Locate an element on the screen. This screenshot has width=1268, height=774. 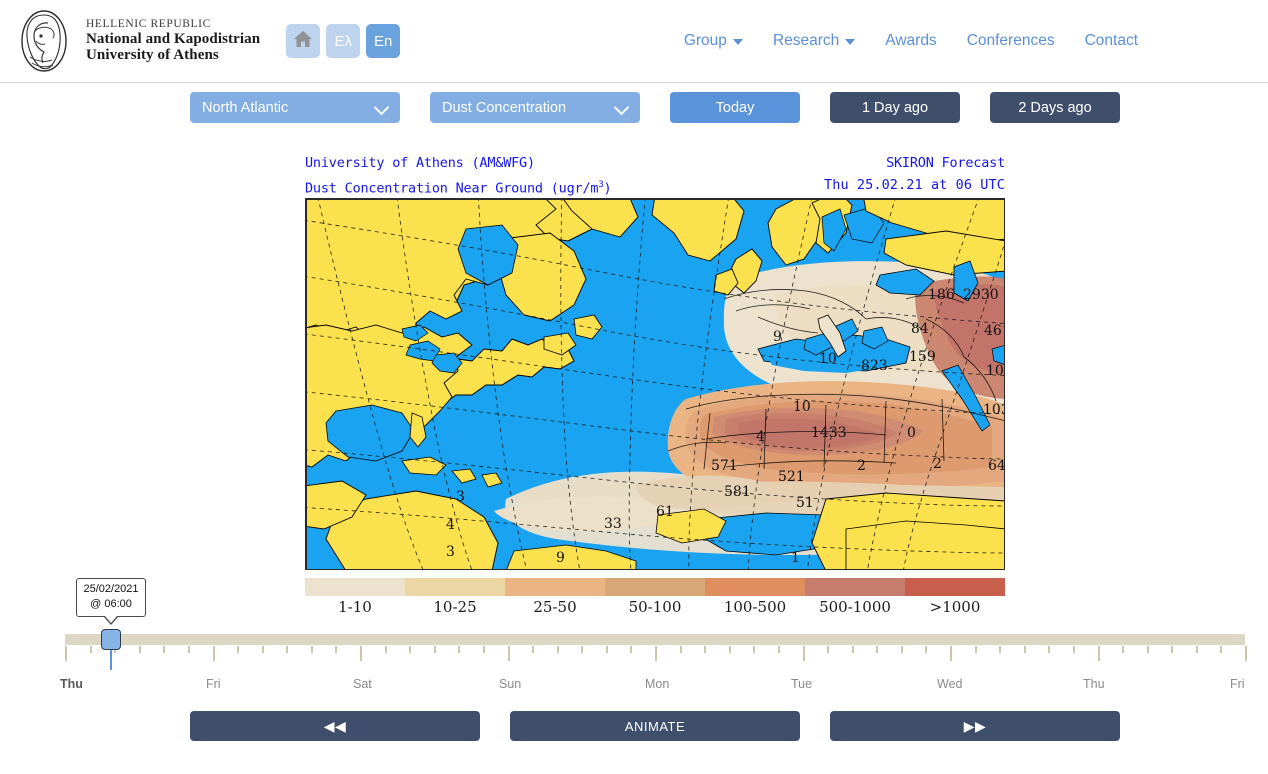
timeline-day-labels: Thu Fri Sat Sun Mon Tue Wed Thu Fri is located at coordinates (652, 687).